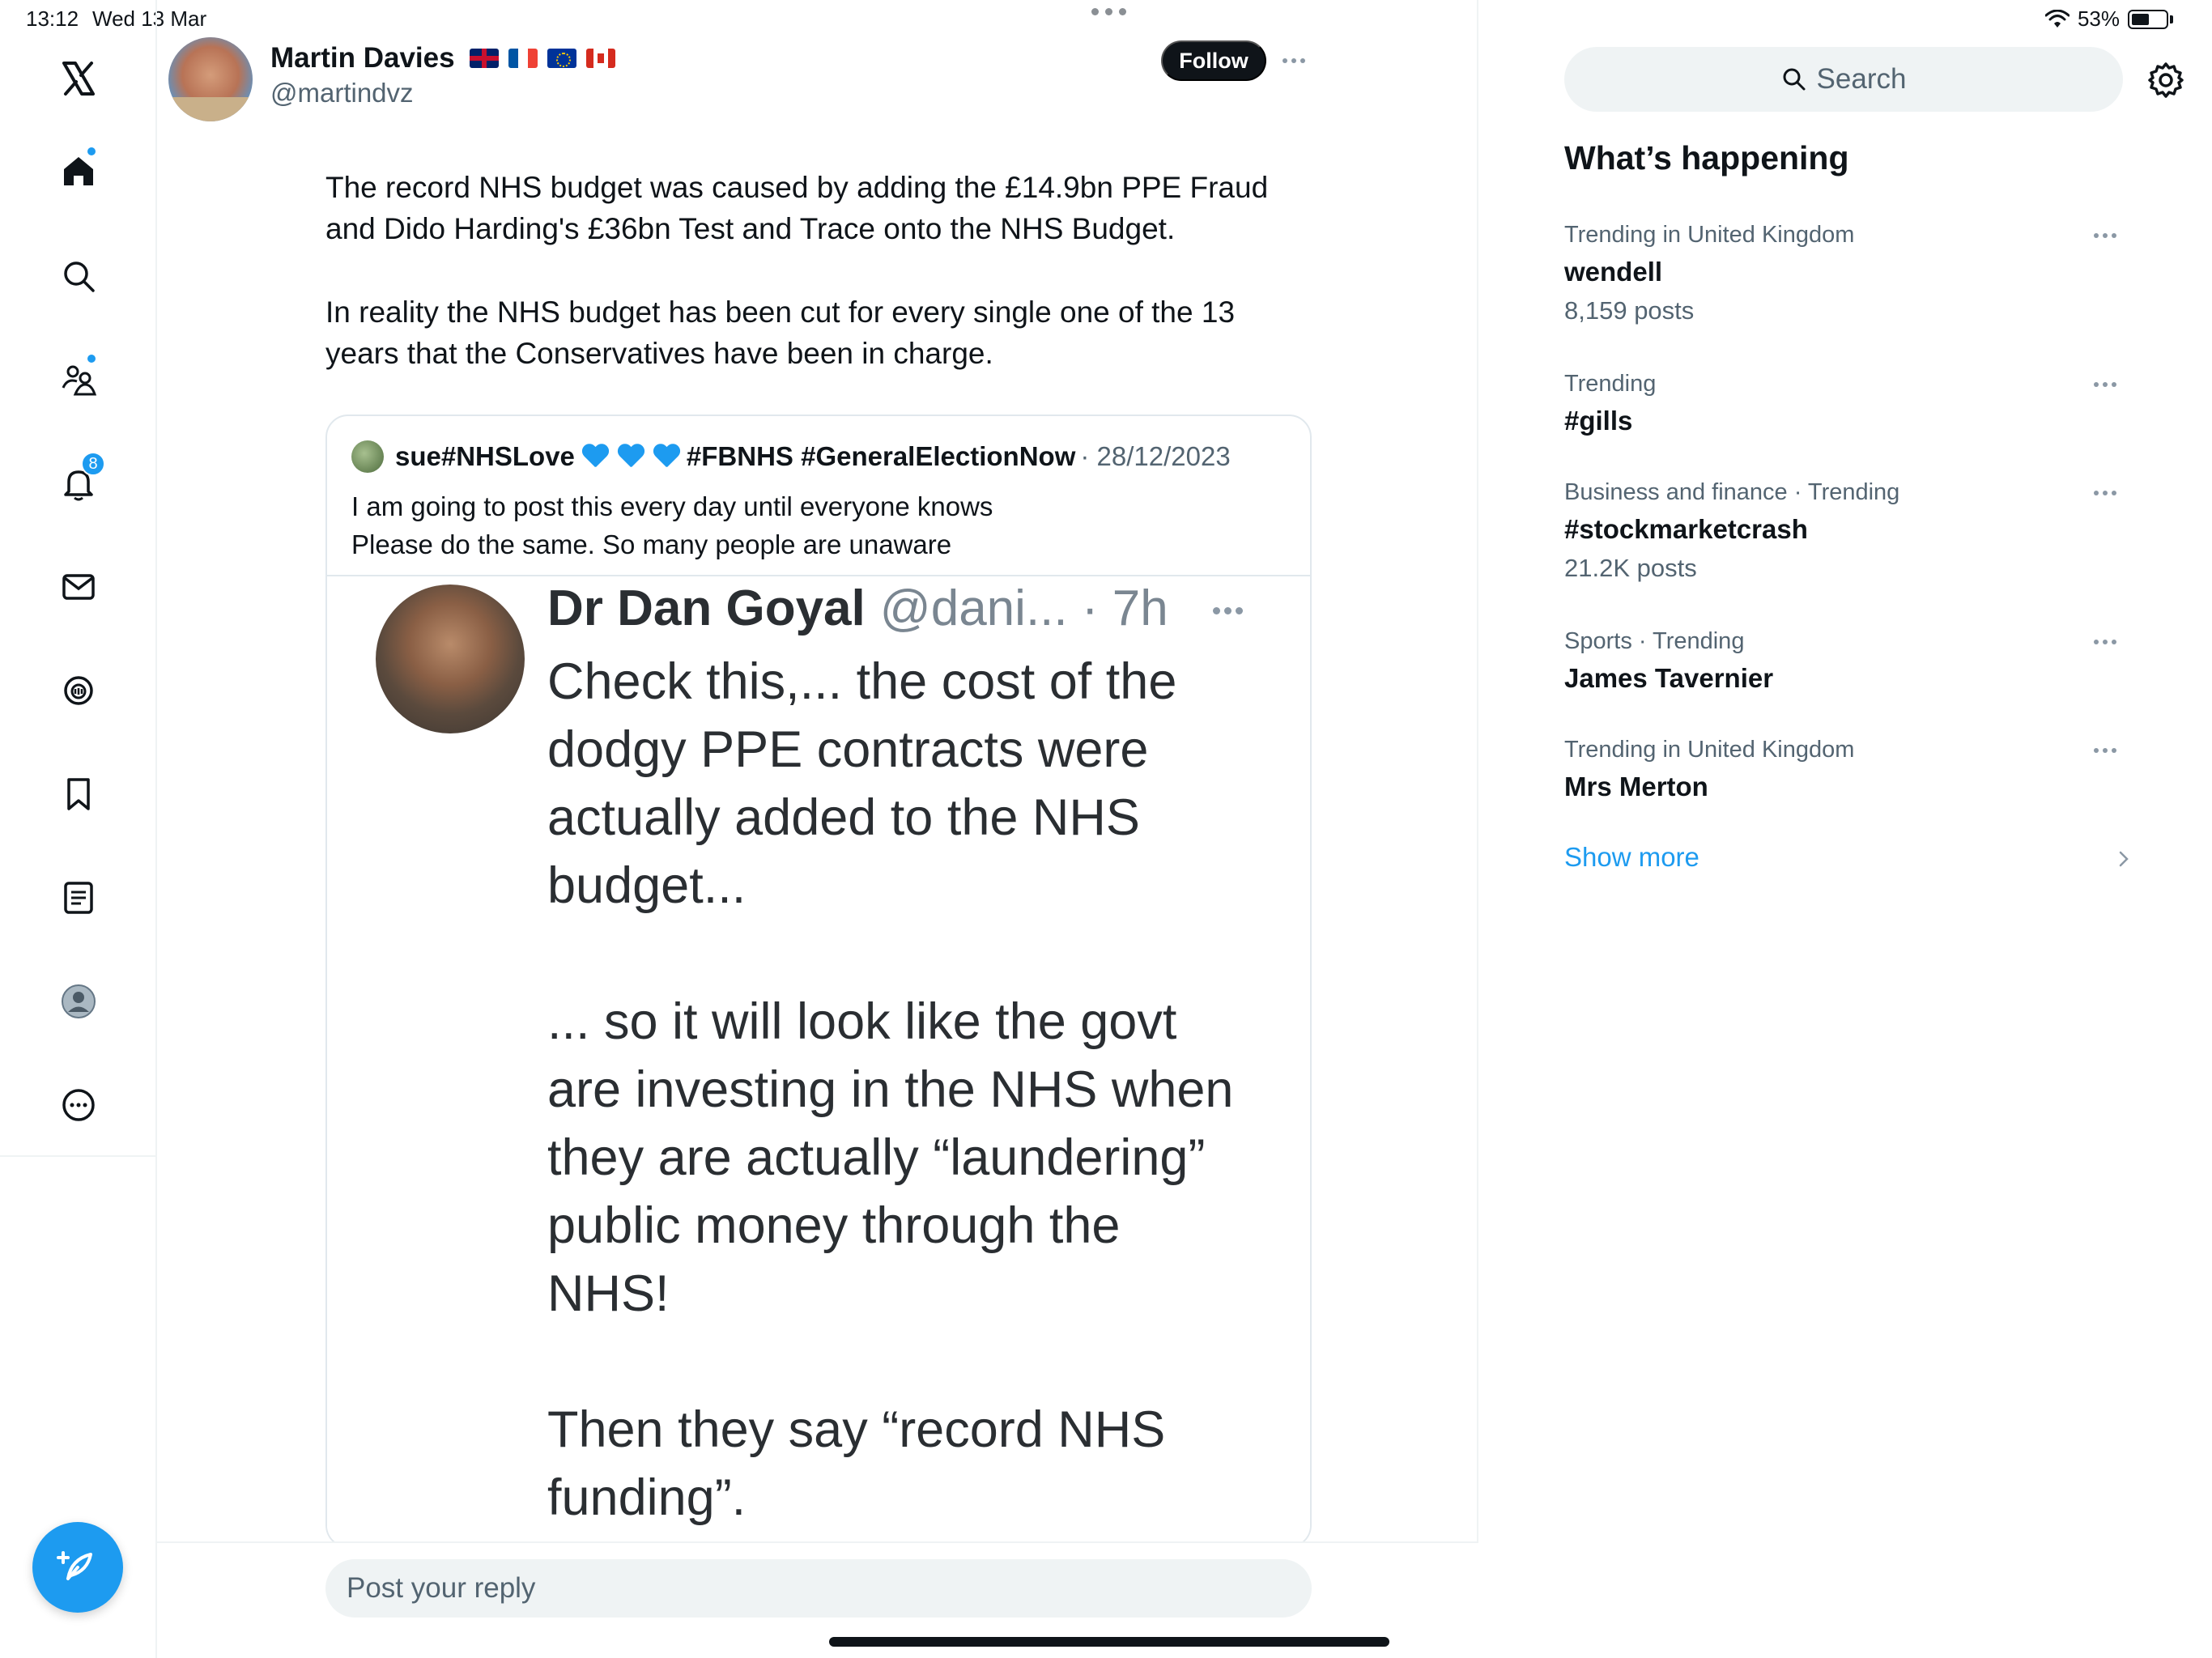  Describe the element at coordinates (78, 170) in the screenshot. I see `home-icon` at that location.